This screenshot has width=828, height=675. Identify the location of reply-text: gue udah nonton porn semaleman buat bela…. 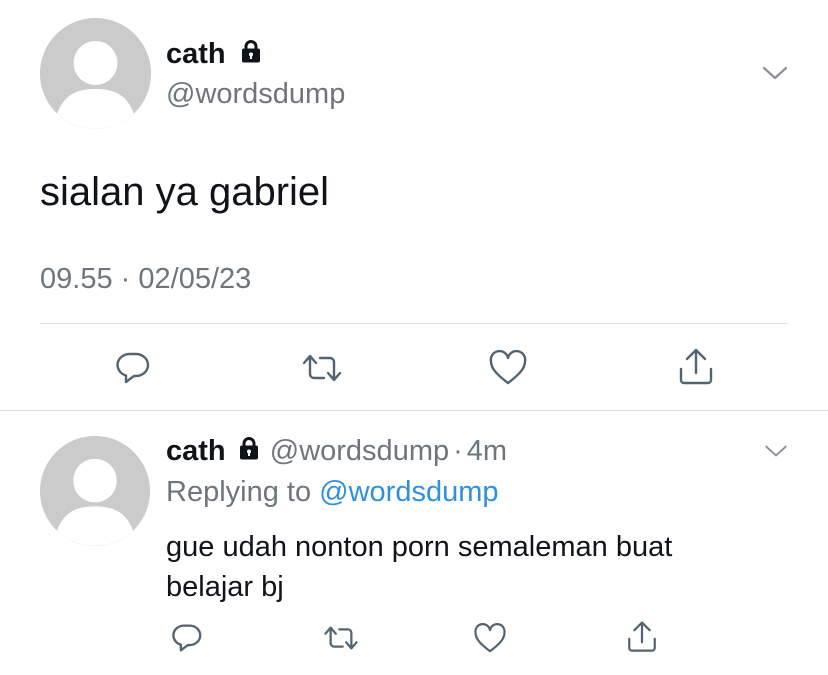
(419, 567).